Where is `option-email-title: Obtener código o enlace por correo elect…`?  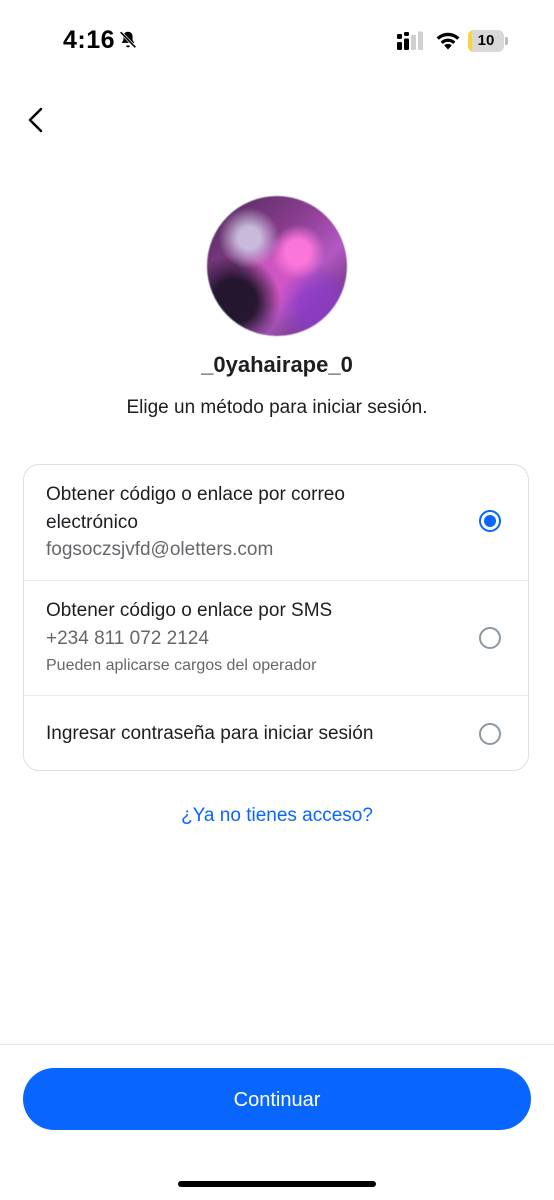
option-email-title: Obtener código o enlace por correo elect… is located at coordinates (195, 508).